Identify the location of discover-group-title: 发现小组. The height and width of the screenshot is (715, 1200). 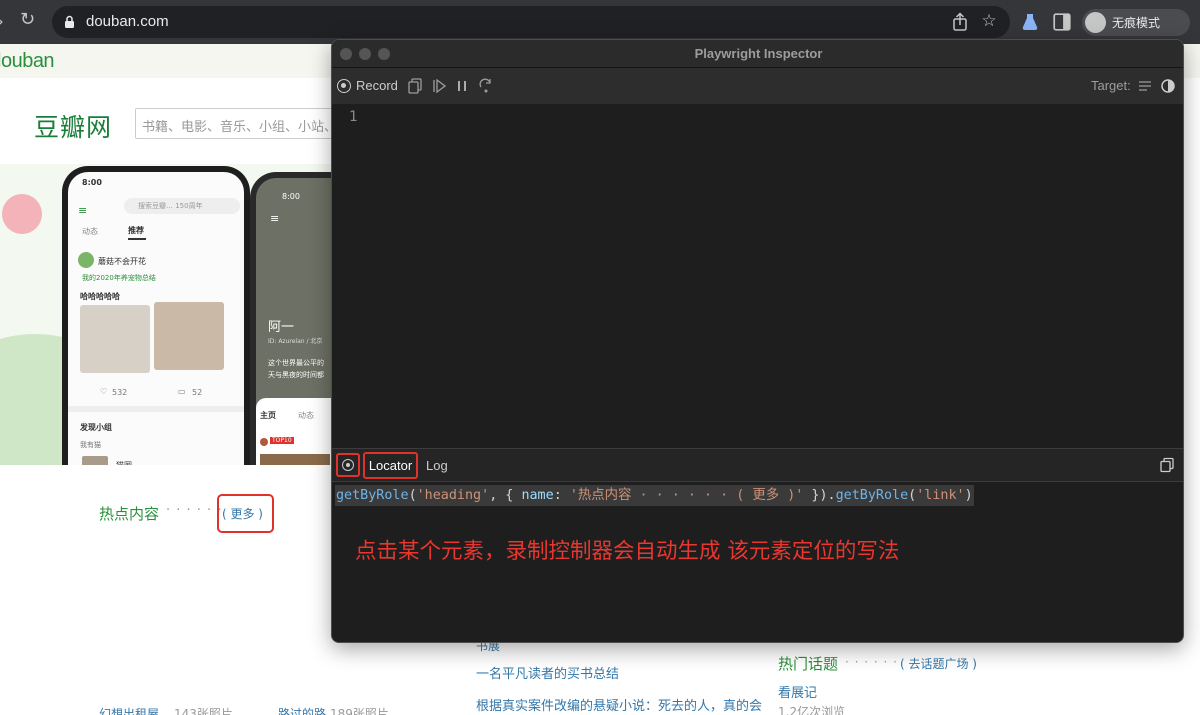
(96, 427).